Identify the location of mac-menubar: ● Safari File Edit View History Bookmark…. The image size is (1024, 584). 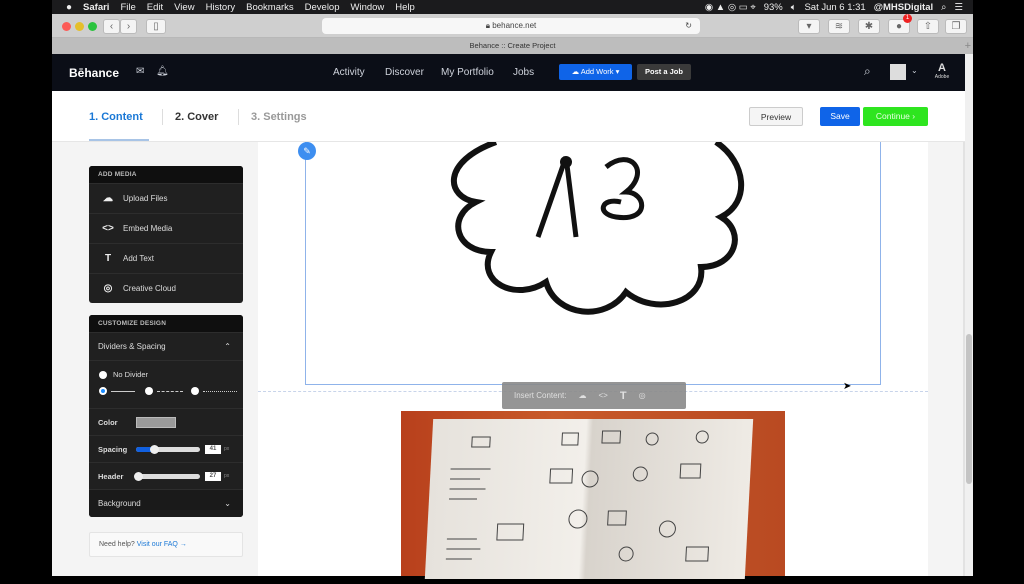
(512, 7).